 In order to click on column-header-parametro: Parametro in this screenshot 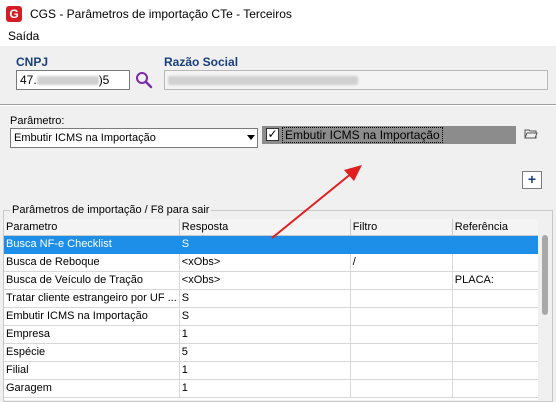, I will do `click(92, 227)`.